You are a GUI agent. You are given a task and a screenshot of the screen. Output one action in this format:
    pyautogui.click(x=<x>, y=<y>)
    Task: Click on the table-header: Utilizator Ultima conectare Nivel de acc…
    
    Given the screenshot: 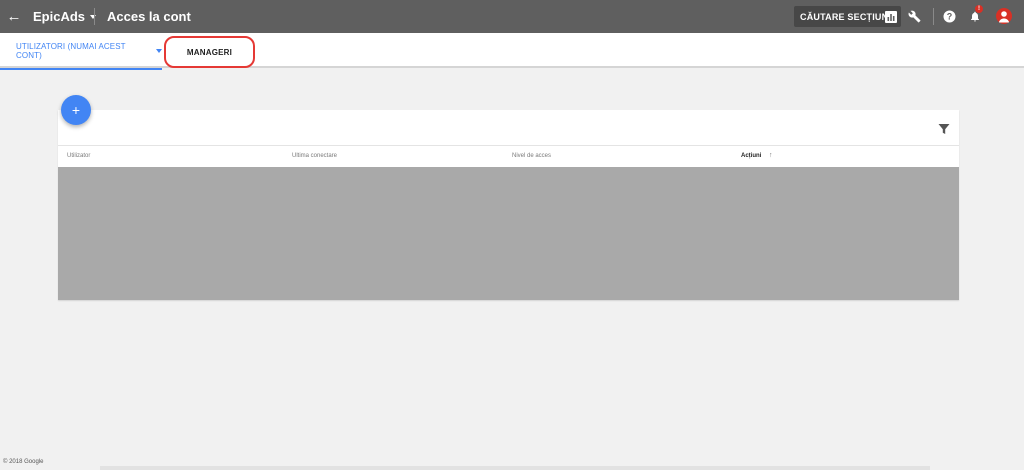 What is the action you would take?
    pyautogui.click(x=508, y=156)
    